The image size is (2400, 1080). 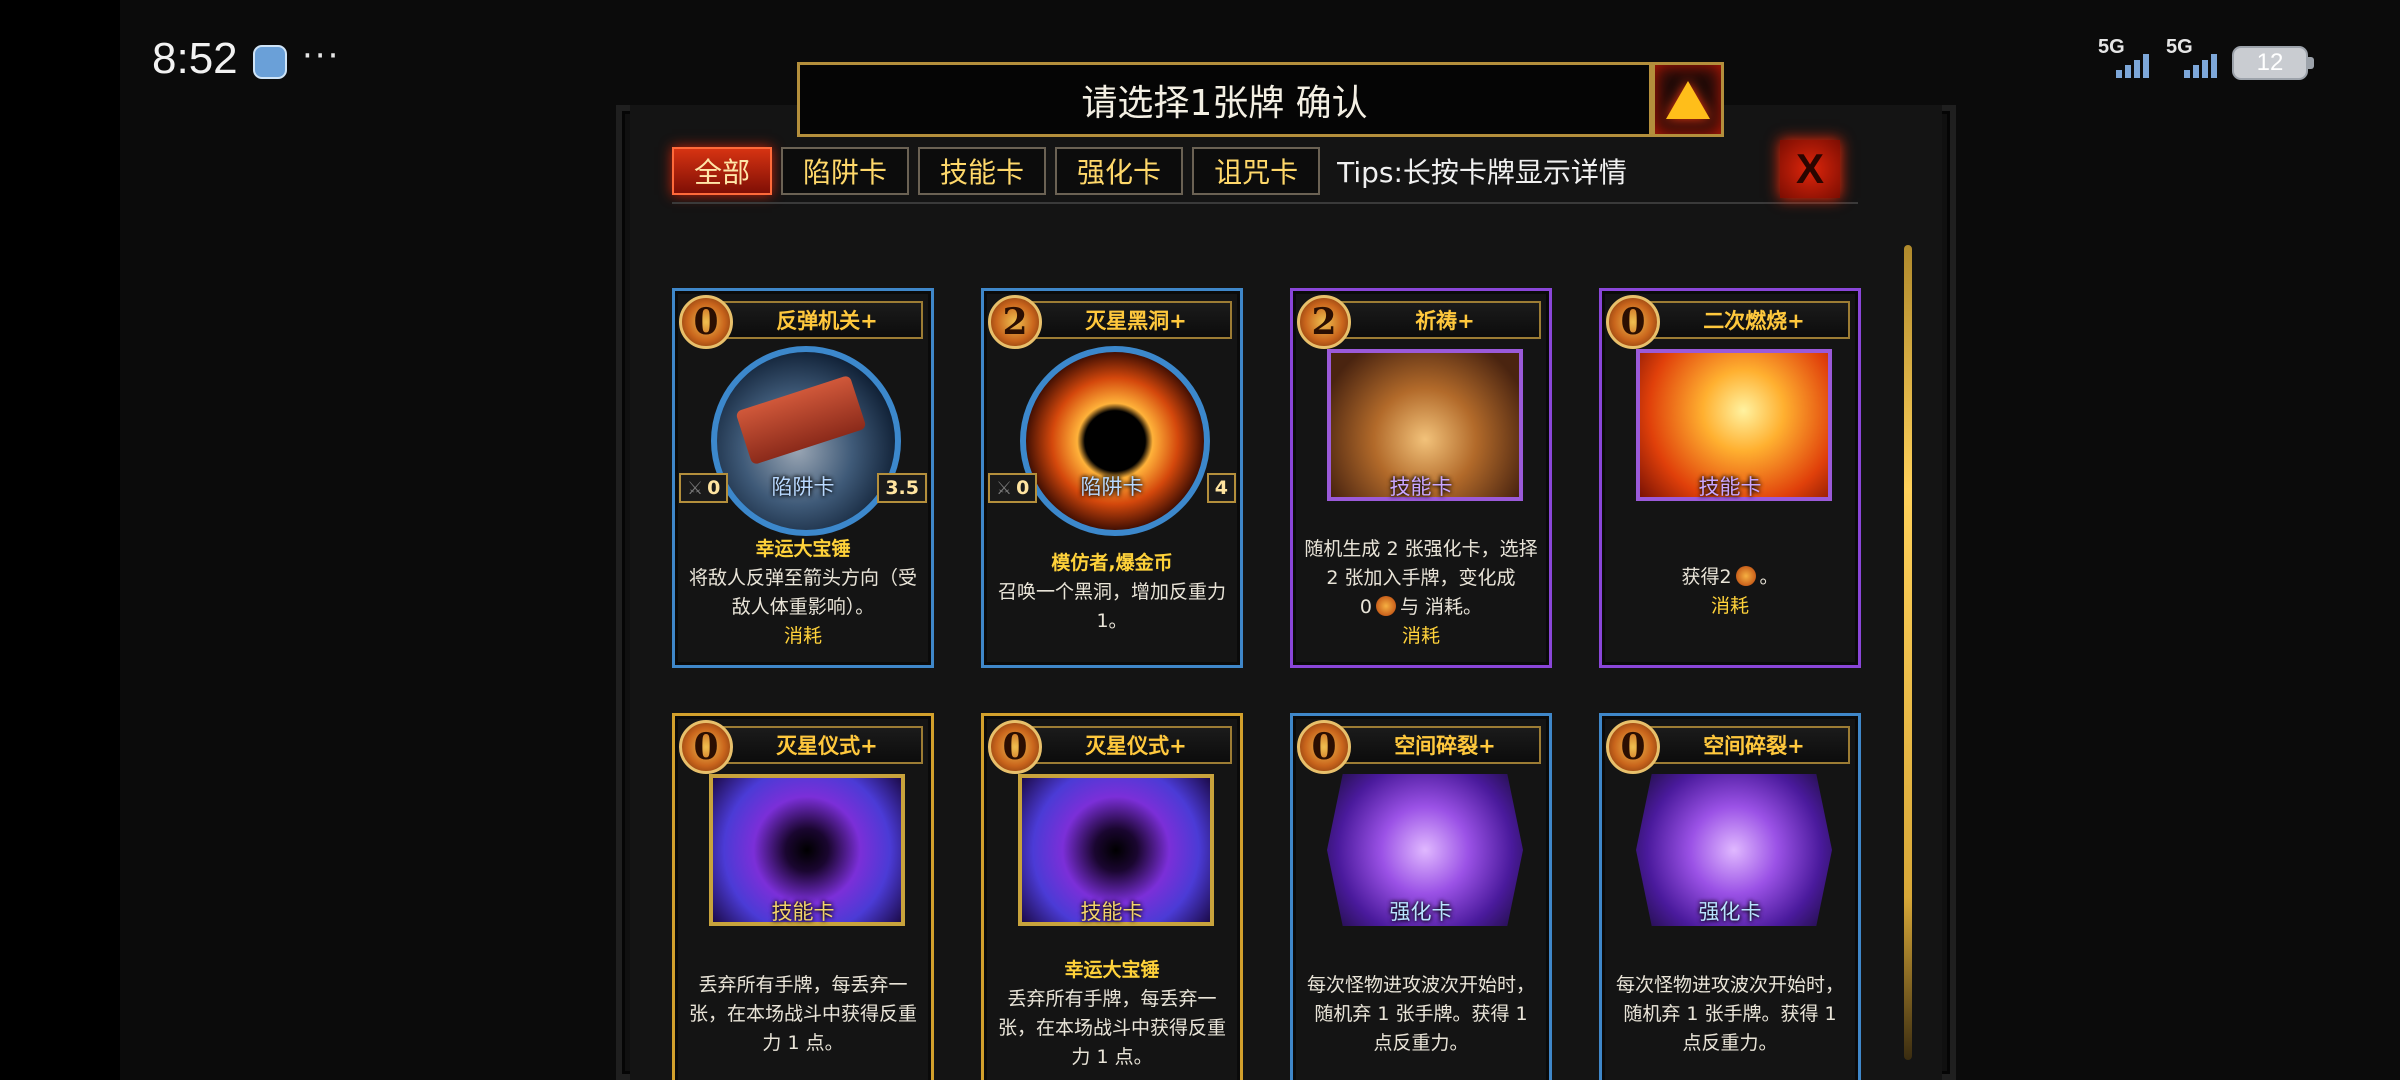 What do you see at coordinates (845, 171) in the screenshot?
I see `tab-trap: 陷阱卡` at bounding box center [845, 171].